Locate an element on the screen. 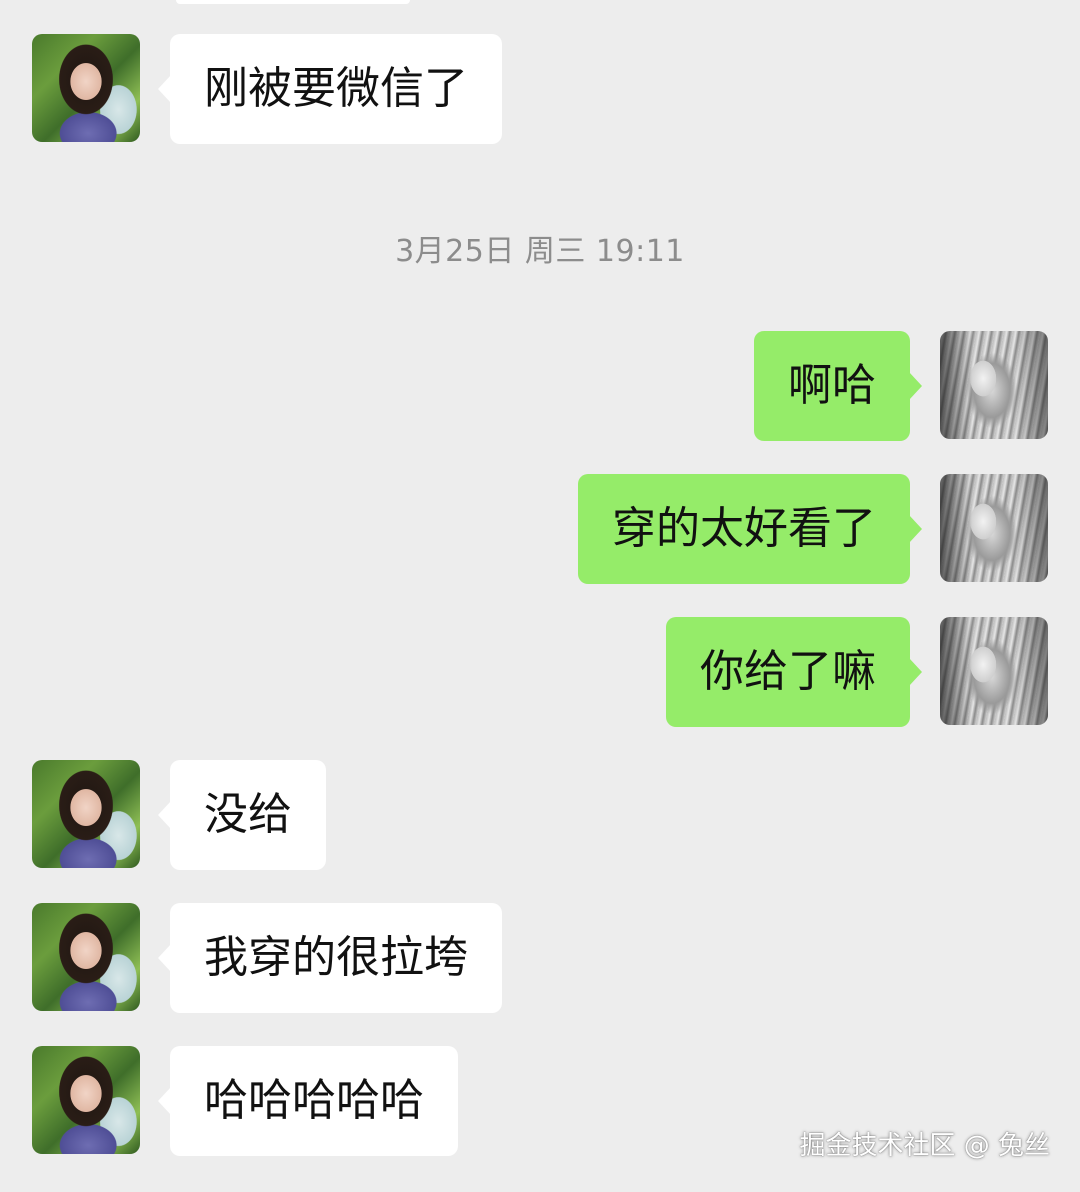 This screenshot has height=1192, width=1080. chat-timestamp: 3月25日 周三 19:11 is located at coordinates (540, 251).